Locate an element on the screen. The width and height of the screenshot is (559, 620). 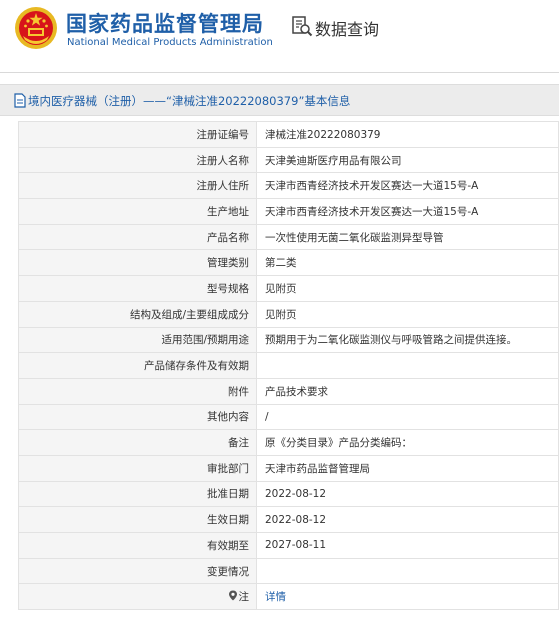
info-row: 注册人名称 天津美迪斯医疗用品有限公司 is located at coordinates (288, 160).